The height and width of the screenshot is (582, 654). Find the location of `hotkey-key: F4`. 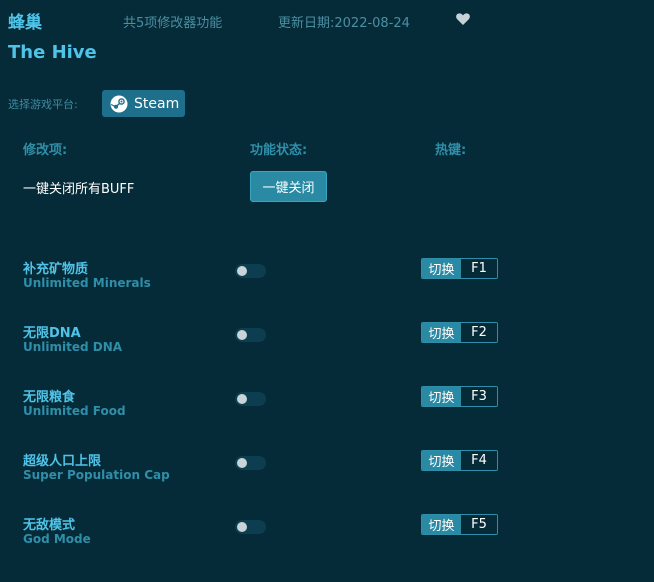

hotkey-key: F4 is located at coordinates (479, 460).